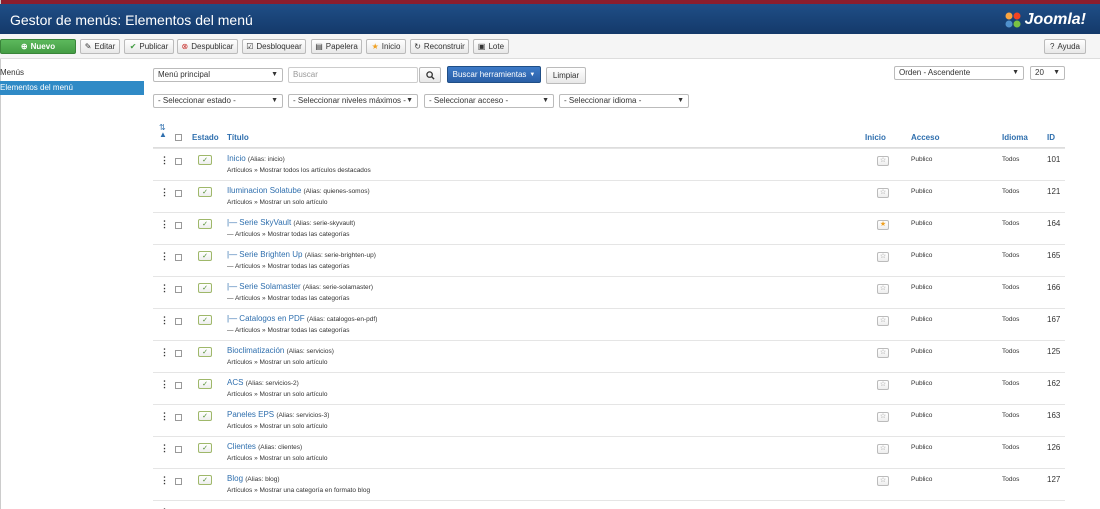 This screenshot has height=509, width=1100. I want to click on header-id: ID, so click(1051, 137).